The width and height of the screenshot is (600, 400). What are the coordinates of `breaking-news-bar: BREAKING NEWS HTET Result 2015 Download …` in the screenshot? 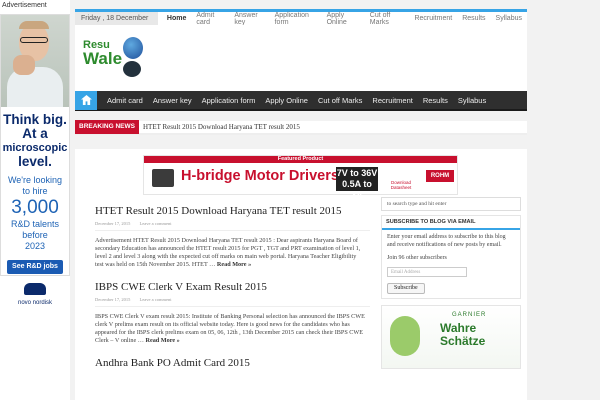 It's located at (301, 127).